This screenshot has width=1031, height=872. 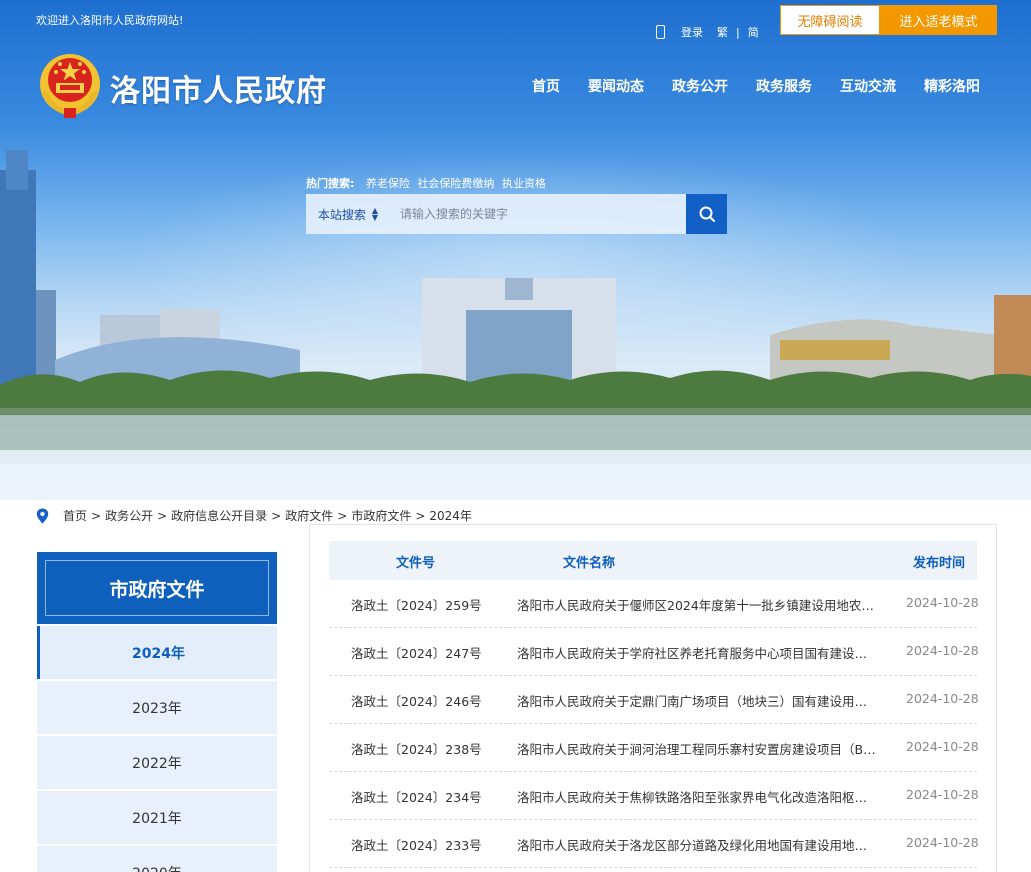 I want to click on hot-keyword: 社会保险费缴纳, so click(x=455, y=183).